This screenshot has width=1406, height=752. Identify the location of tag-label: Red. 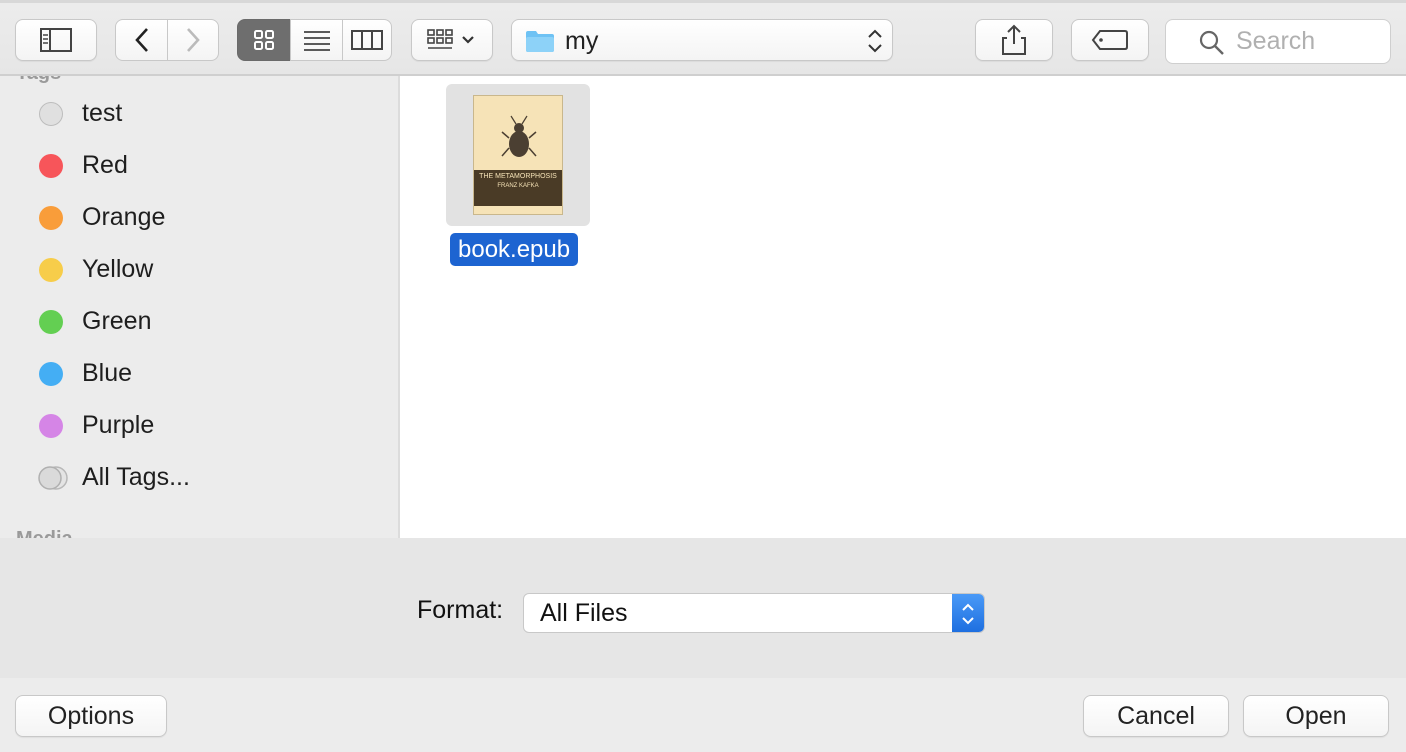
(105, 165).